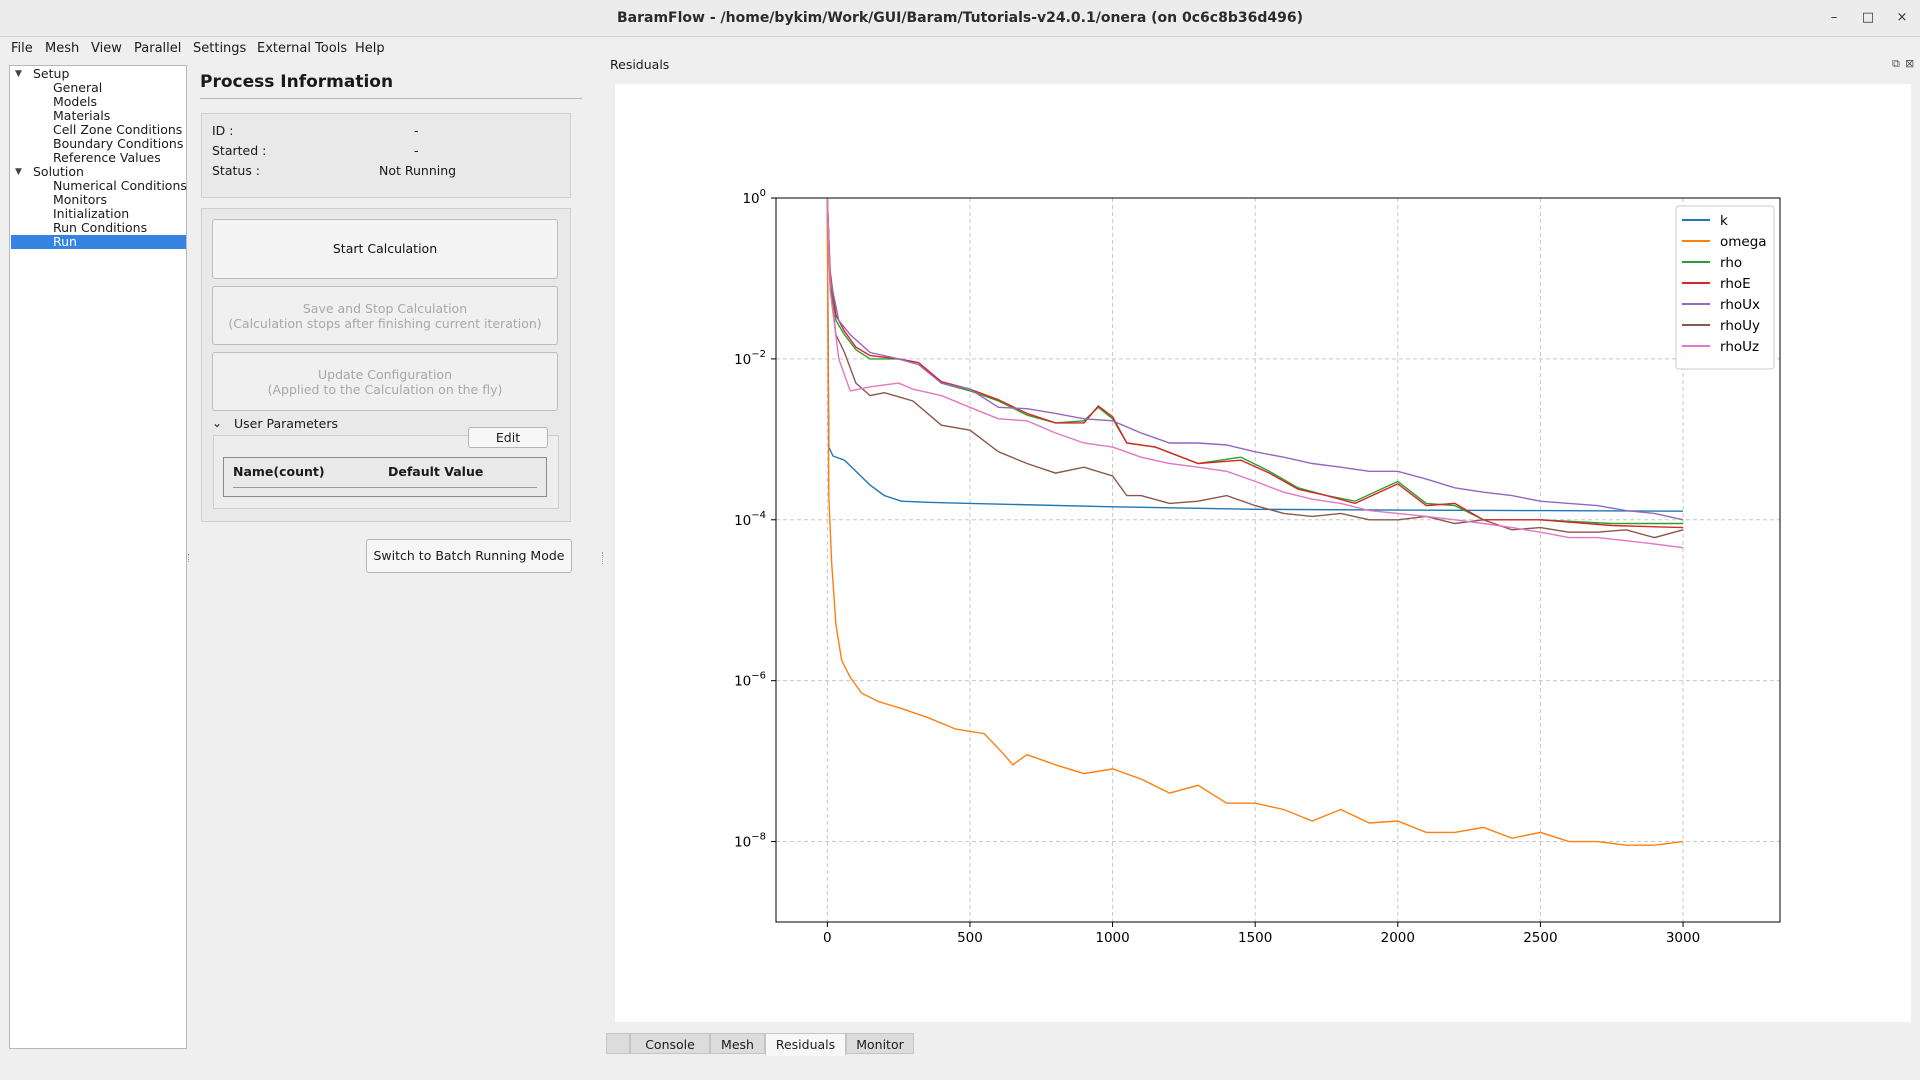 This screenshot has width=1920, height=1080. Describe the element at coordinates (75, 102) in the screenshot. I see `tree-item-models: Models` at that location.